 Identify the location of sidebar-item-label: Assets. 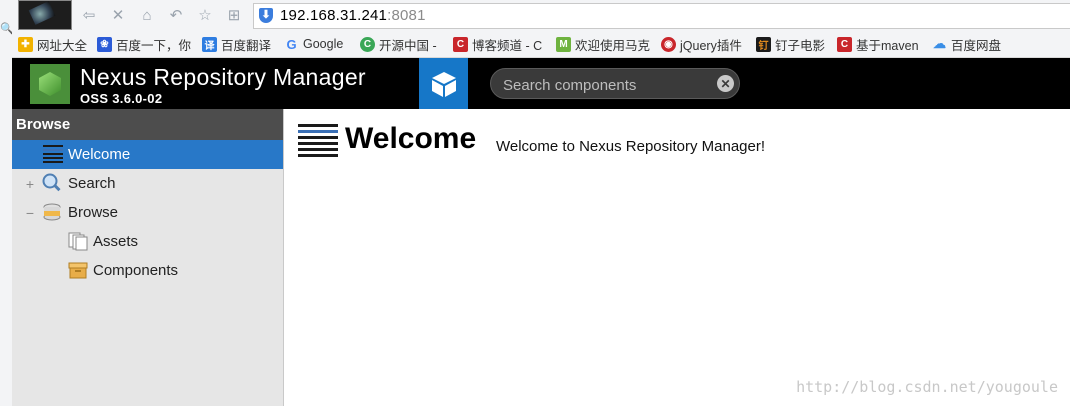
(116, 241).